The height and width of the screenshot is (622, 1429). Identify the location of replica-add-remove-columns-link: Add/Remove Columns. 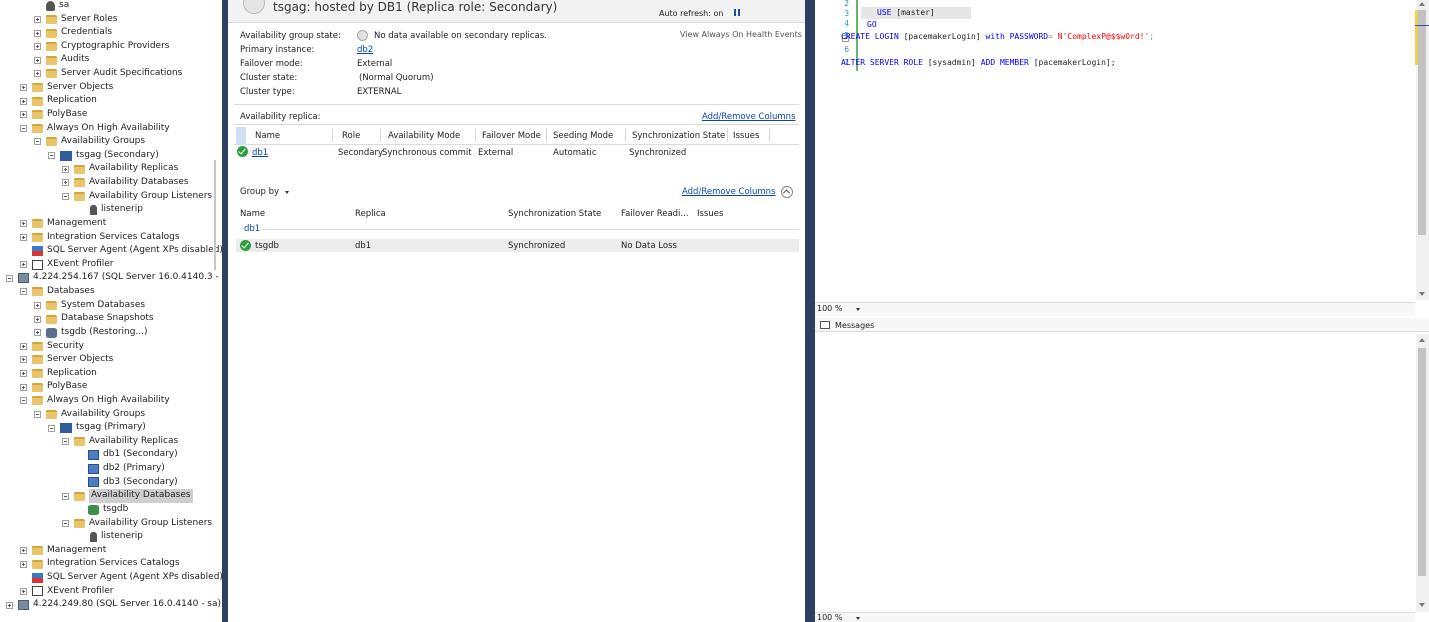
(749, 117).